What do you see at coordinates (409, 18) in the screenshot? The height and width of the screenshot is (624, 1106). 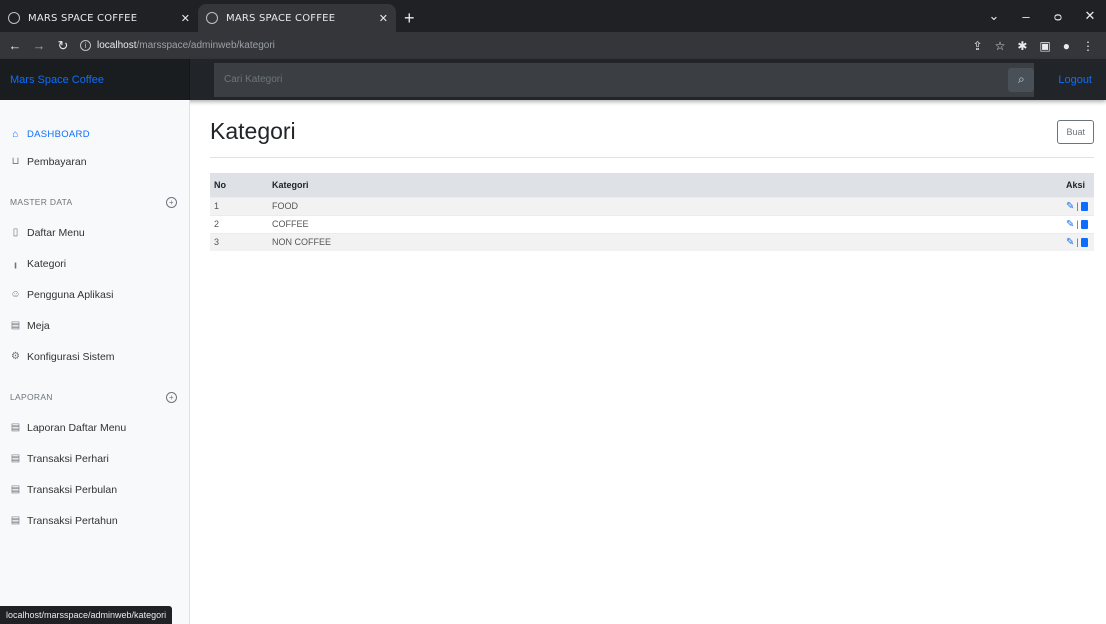 I see `new-tab-button: +` at bounding box center [409, 18].